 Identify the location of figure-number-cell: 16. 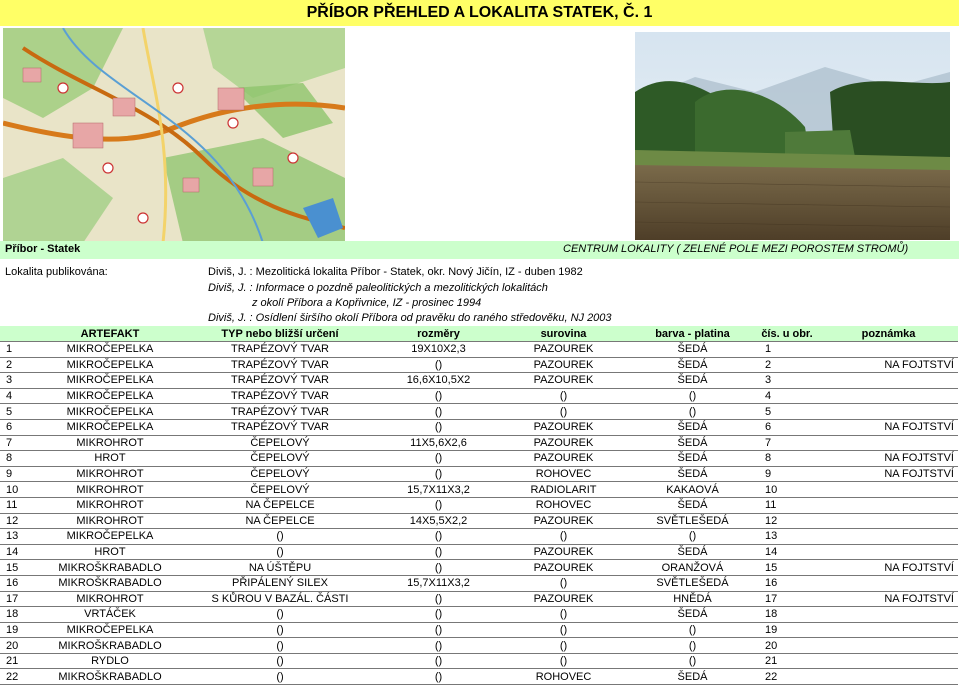
(787, 583).